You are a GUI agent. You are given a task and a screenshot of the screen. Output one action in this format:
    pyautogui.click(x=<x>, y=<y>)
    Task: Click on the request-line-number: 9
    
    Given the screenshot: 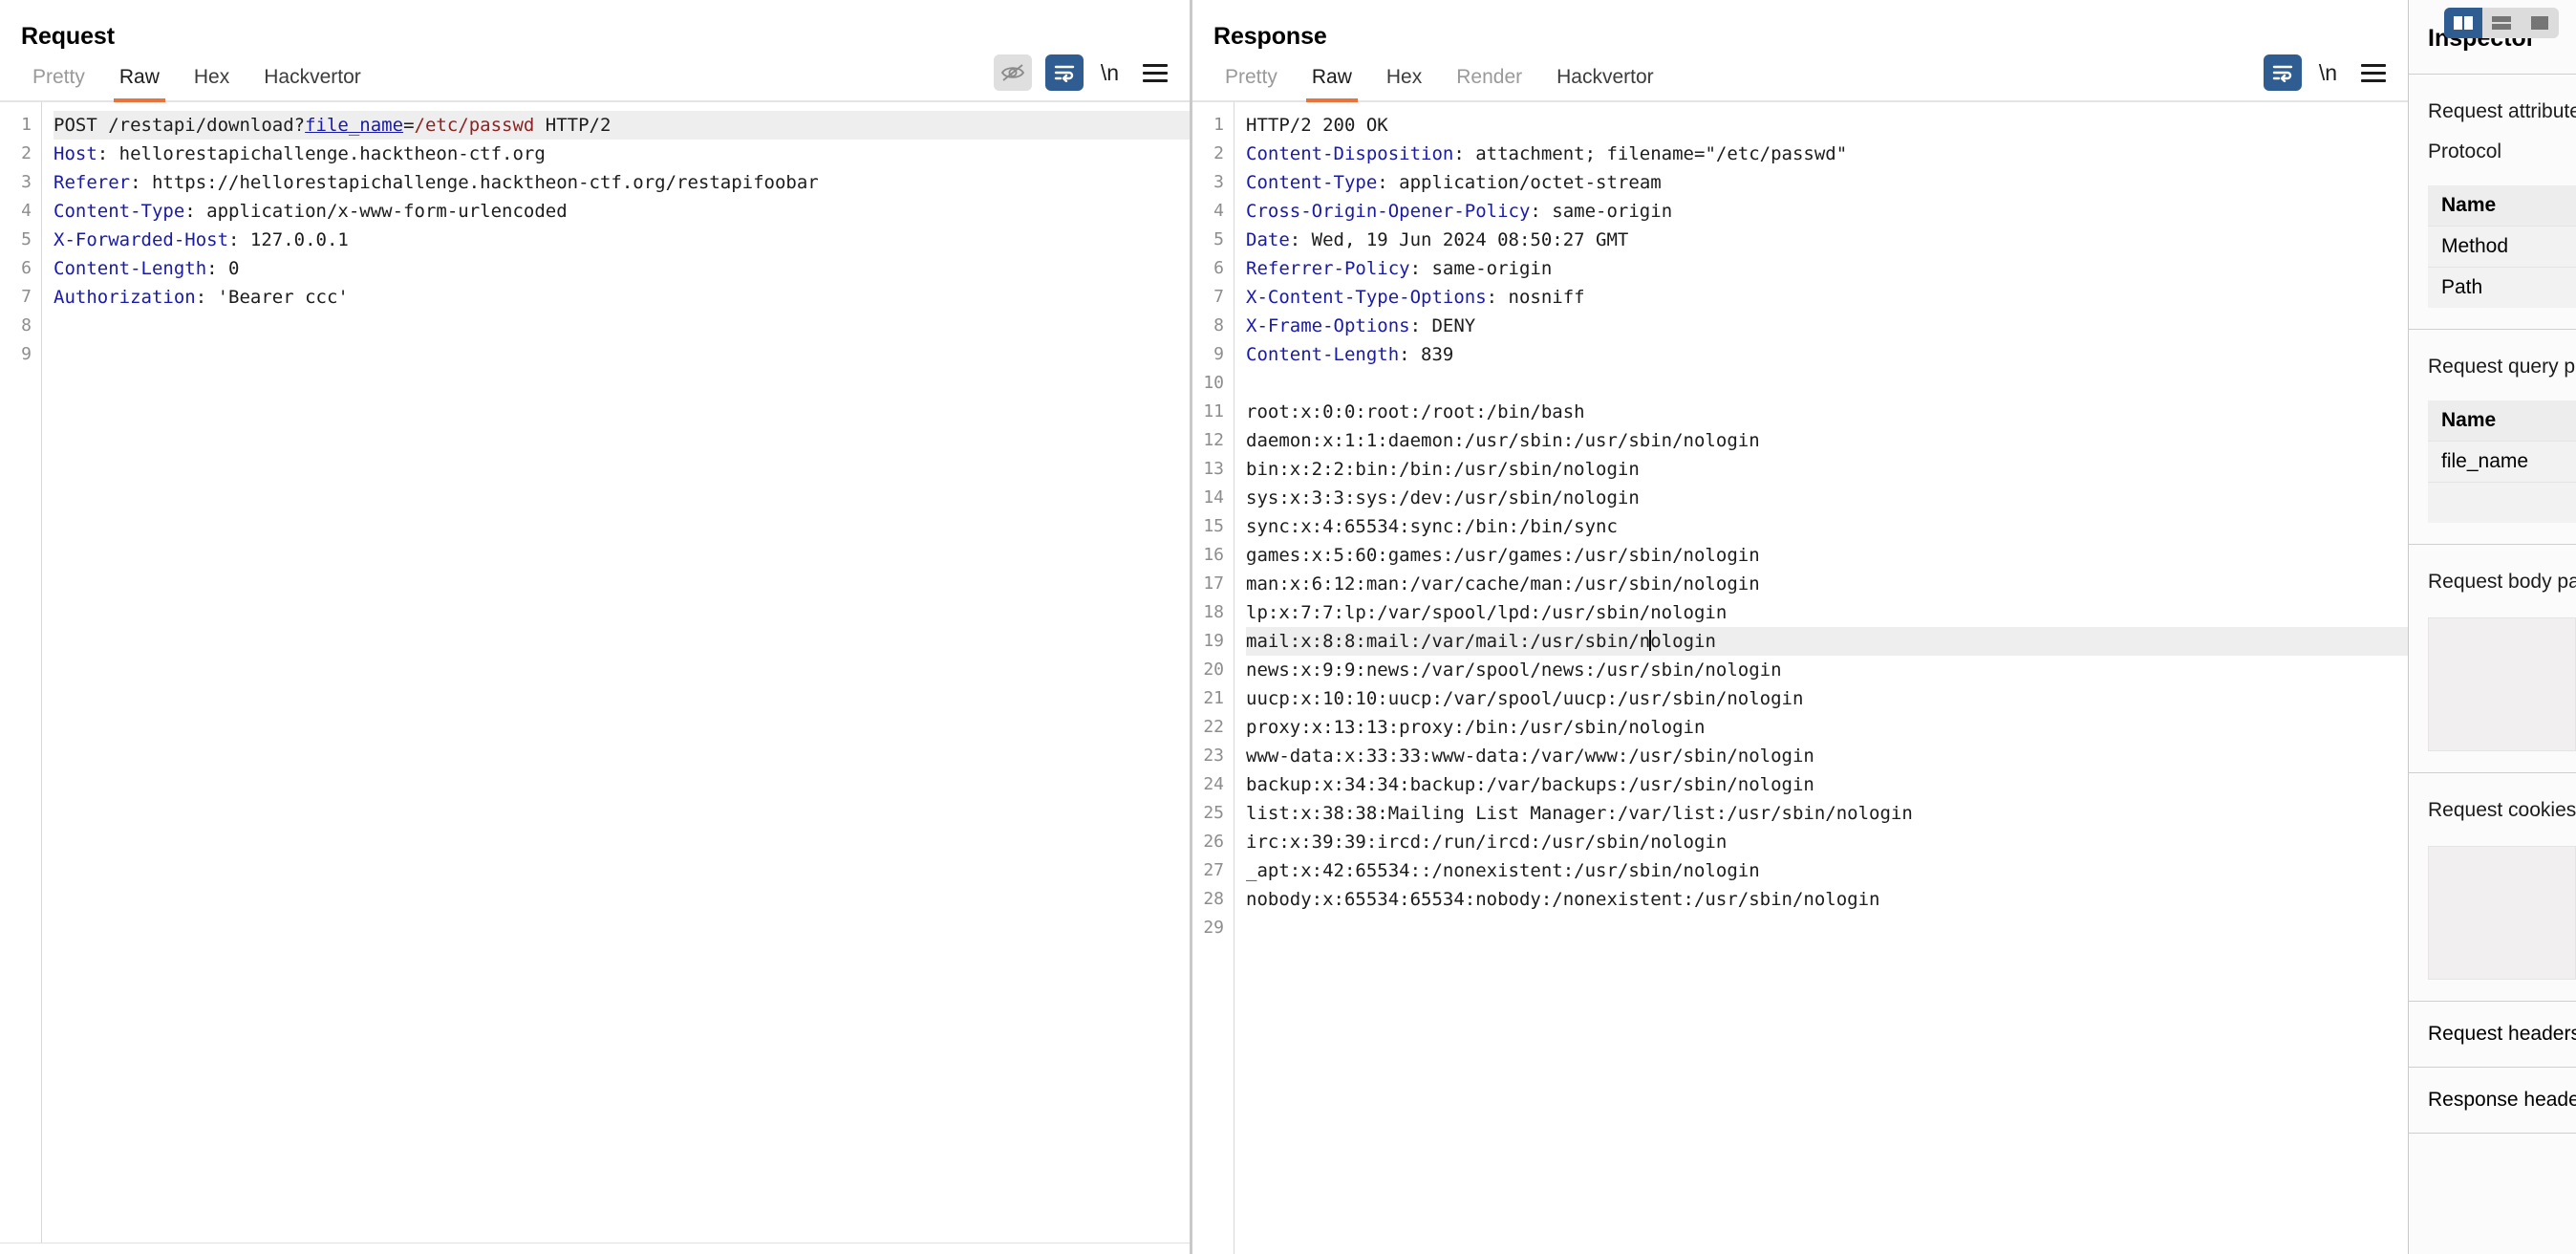 What is the action you would take?
    pyautogui.click(x=26, y=354)
    